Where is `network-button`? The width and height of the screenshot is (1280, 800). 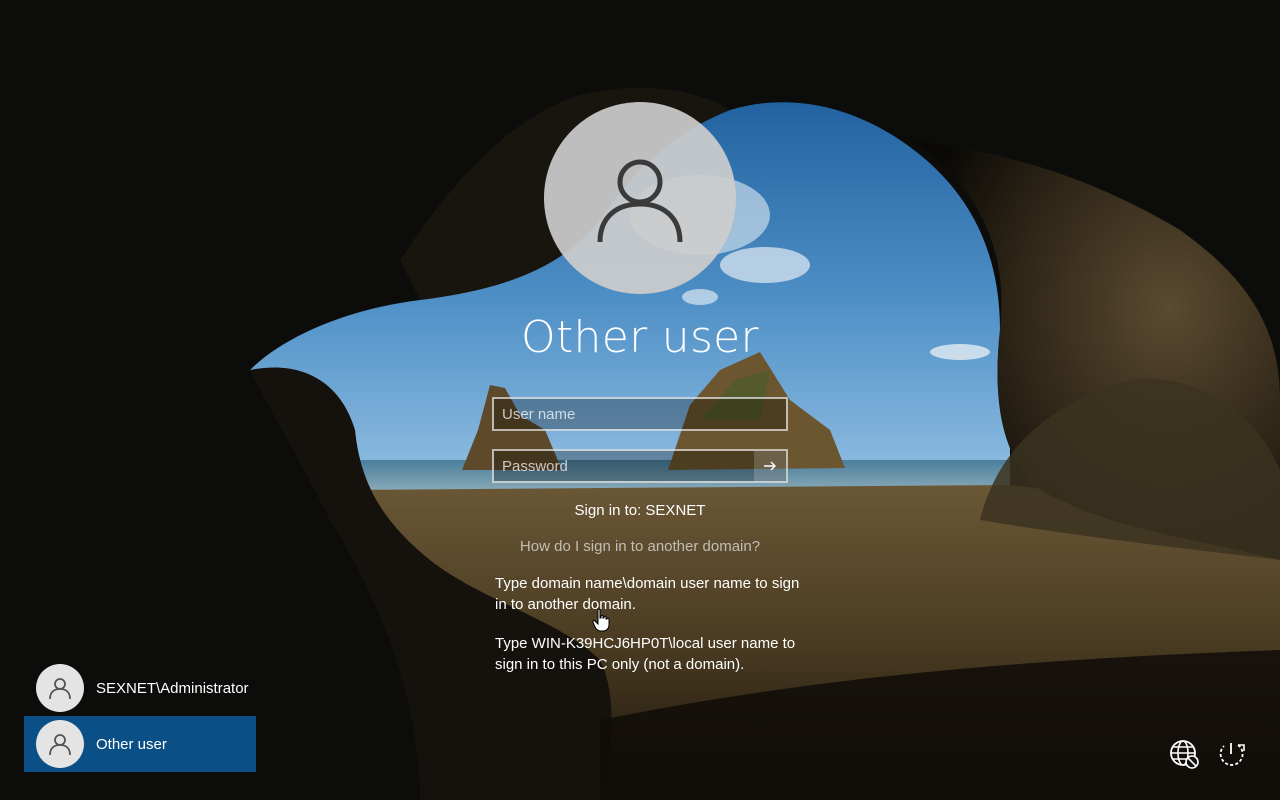 network-button is located at coordinates (1184, 754).